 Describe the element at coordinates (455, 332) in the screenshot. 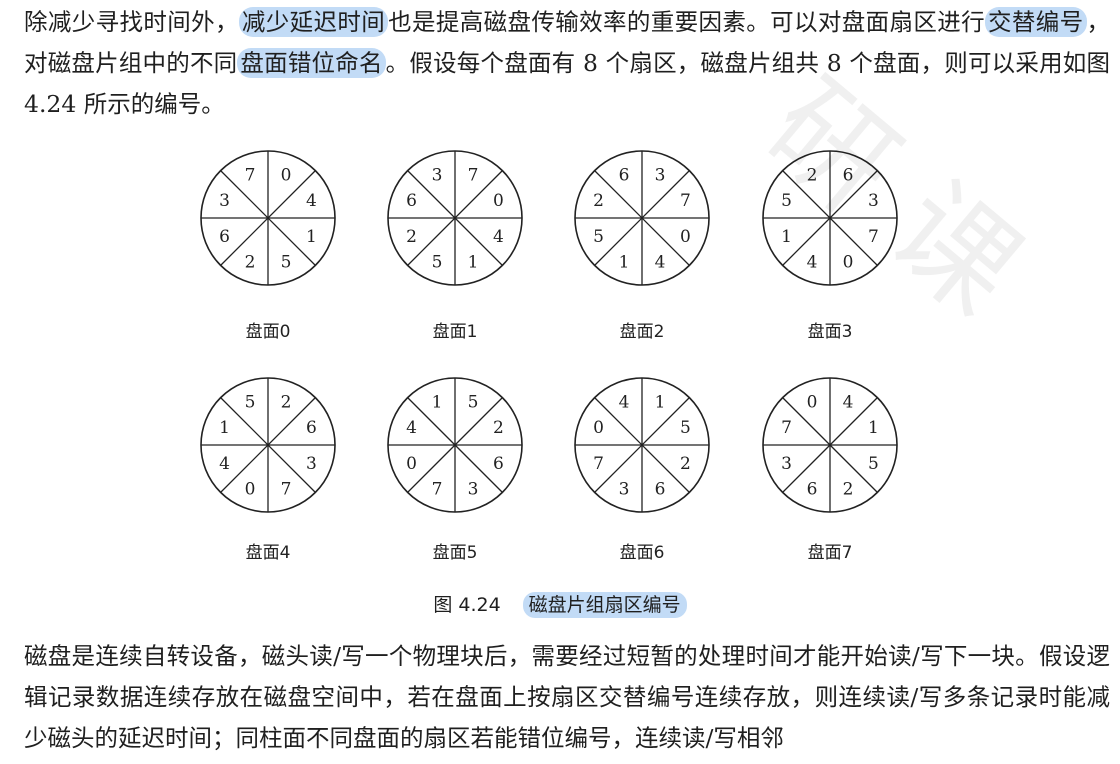

I see `disk-label: 盘面1` at that location.